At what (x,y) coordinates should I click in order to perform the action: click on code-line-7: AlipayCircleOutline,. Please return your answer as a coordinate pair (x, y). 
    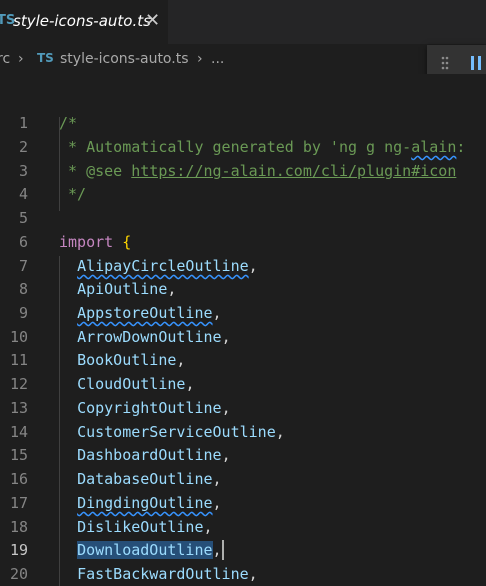
    Looking at the image, I should click on (167, 266).